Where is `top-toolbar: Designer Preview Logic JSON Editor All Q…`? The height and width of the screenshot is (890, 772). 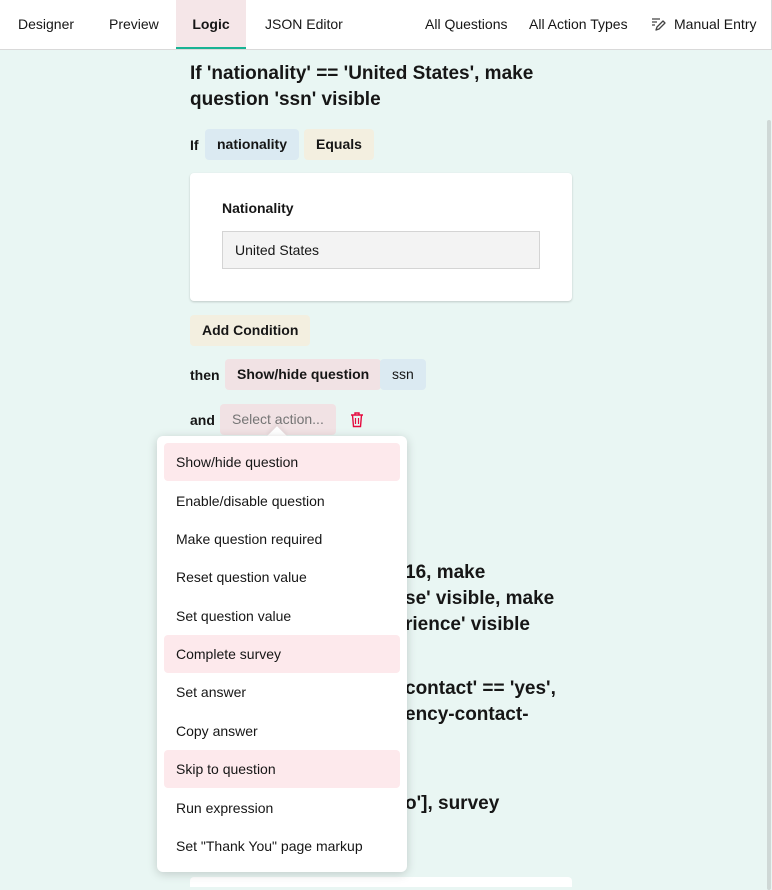 top-toolbar: Designer Preview Logic JSON Editor All Q… is located at coordinates (386, 25).